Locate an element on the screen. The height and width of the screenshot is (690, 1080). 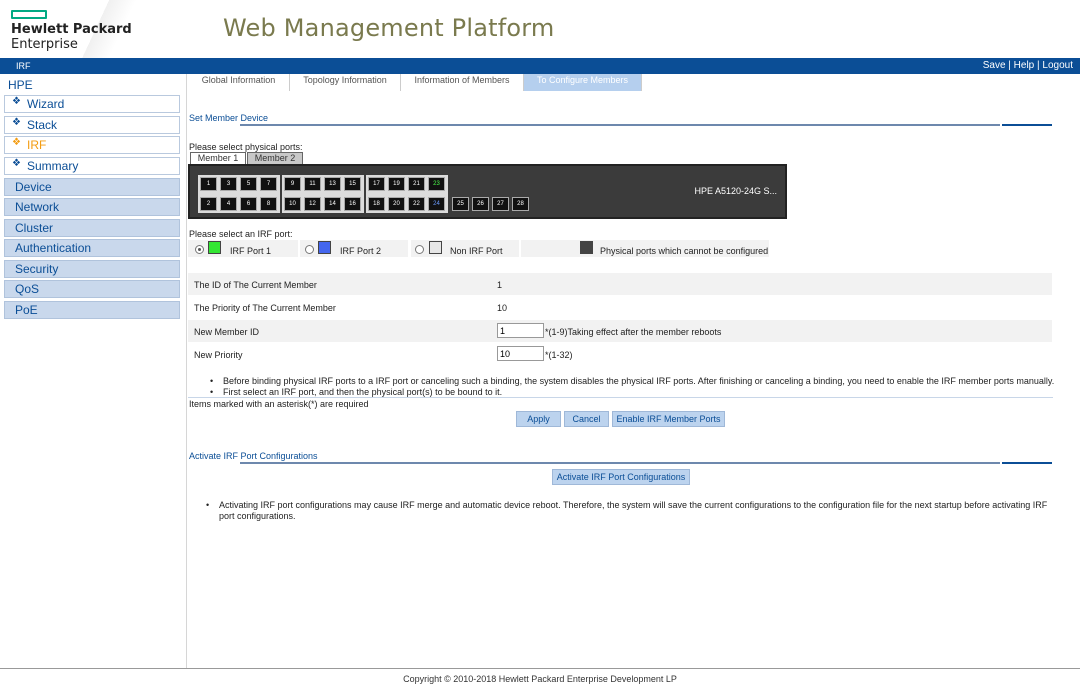
tab-member-2: Member 2 is located at coordinates (275, 158).